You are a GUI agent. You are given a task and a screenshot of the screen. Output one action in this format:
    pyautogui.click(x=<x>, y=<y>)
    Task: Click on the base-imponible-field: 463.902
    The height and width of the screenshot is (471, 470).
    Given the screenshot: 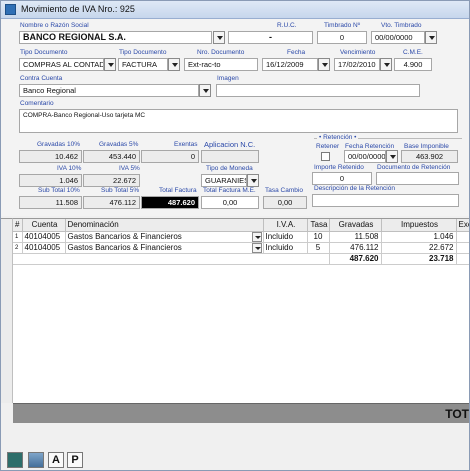 What is the action you would take?
    pyautogui.click(x=429, y=156)
    